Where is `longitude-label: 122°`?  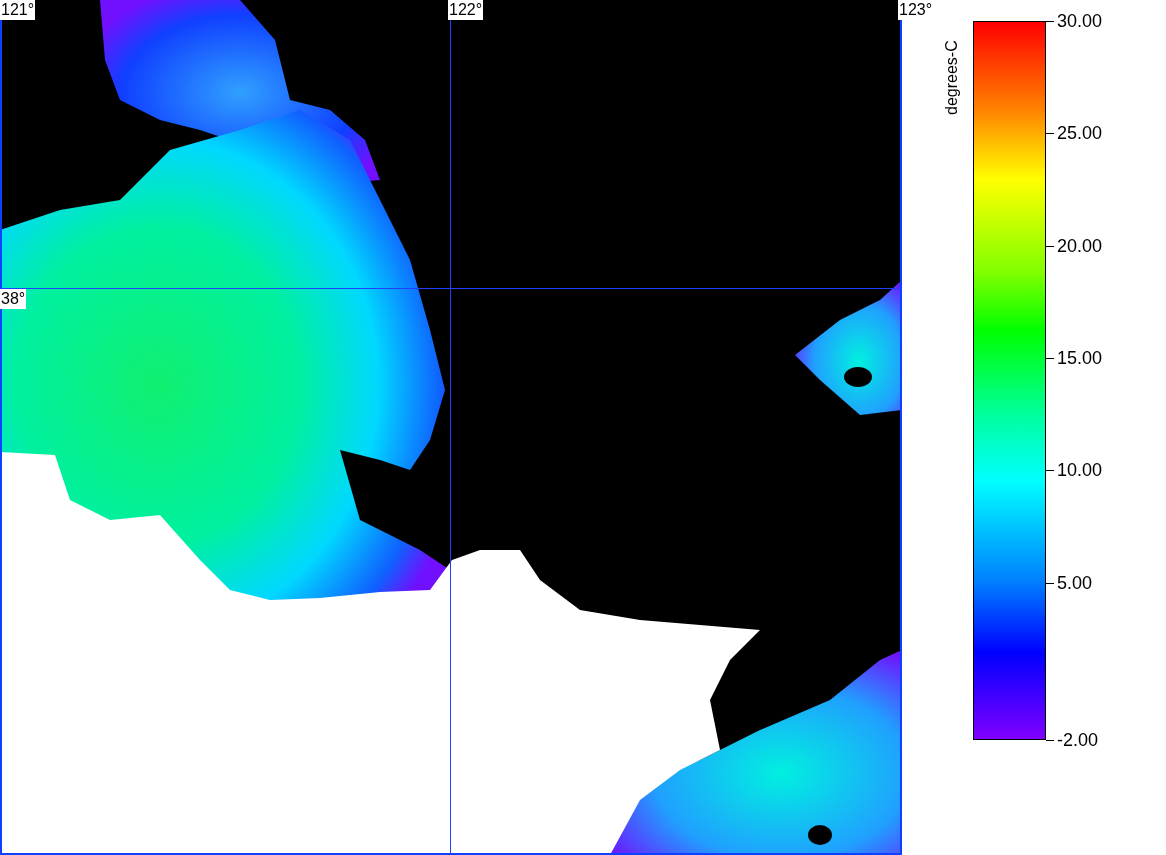
longitude-label: 122° is located at coordinates (466, 10).